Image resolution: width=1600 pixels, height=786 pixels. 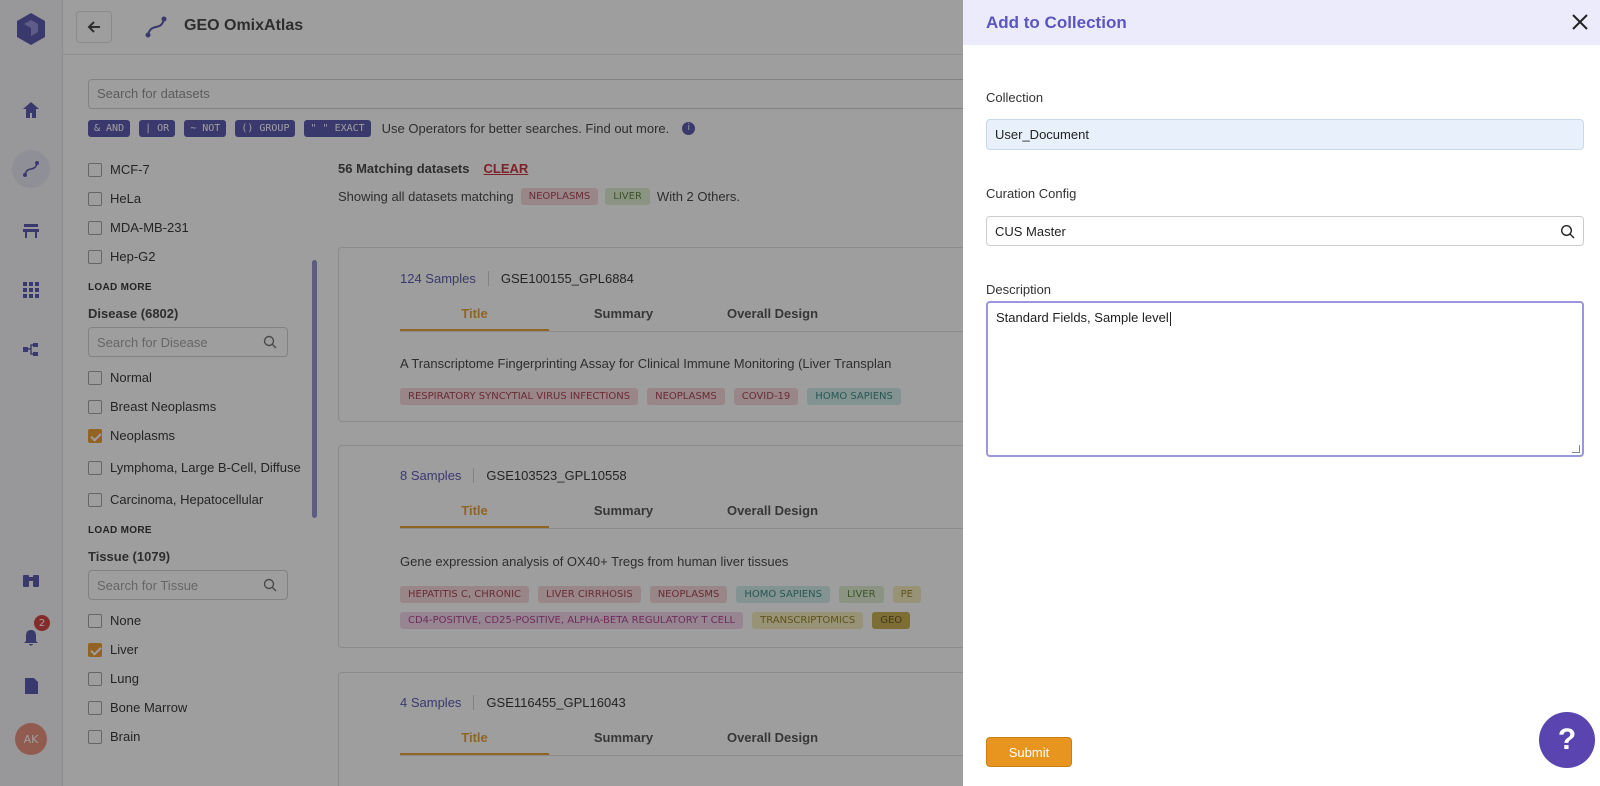 I want to click on tissue-search-input: Search for Tissue, so click(x=188, y=585).